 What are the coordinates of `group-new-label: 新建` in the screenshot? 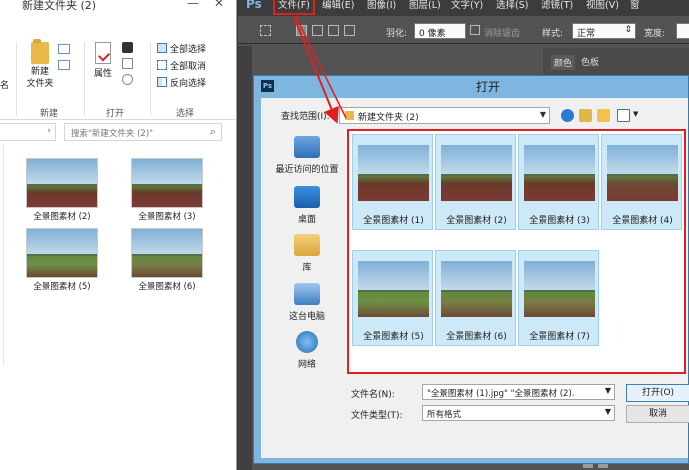 It's located at (49, 114).